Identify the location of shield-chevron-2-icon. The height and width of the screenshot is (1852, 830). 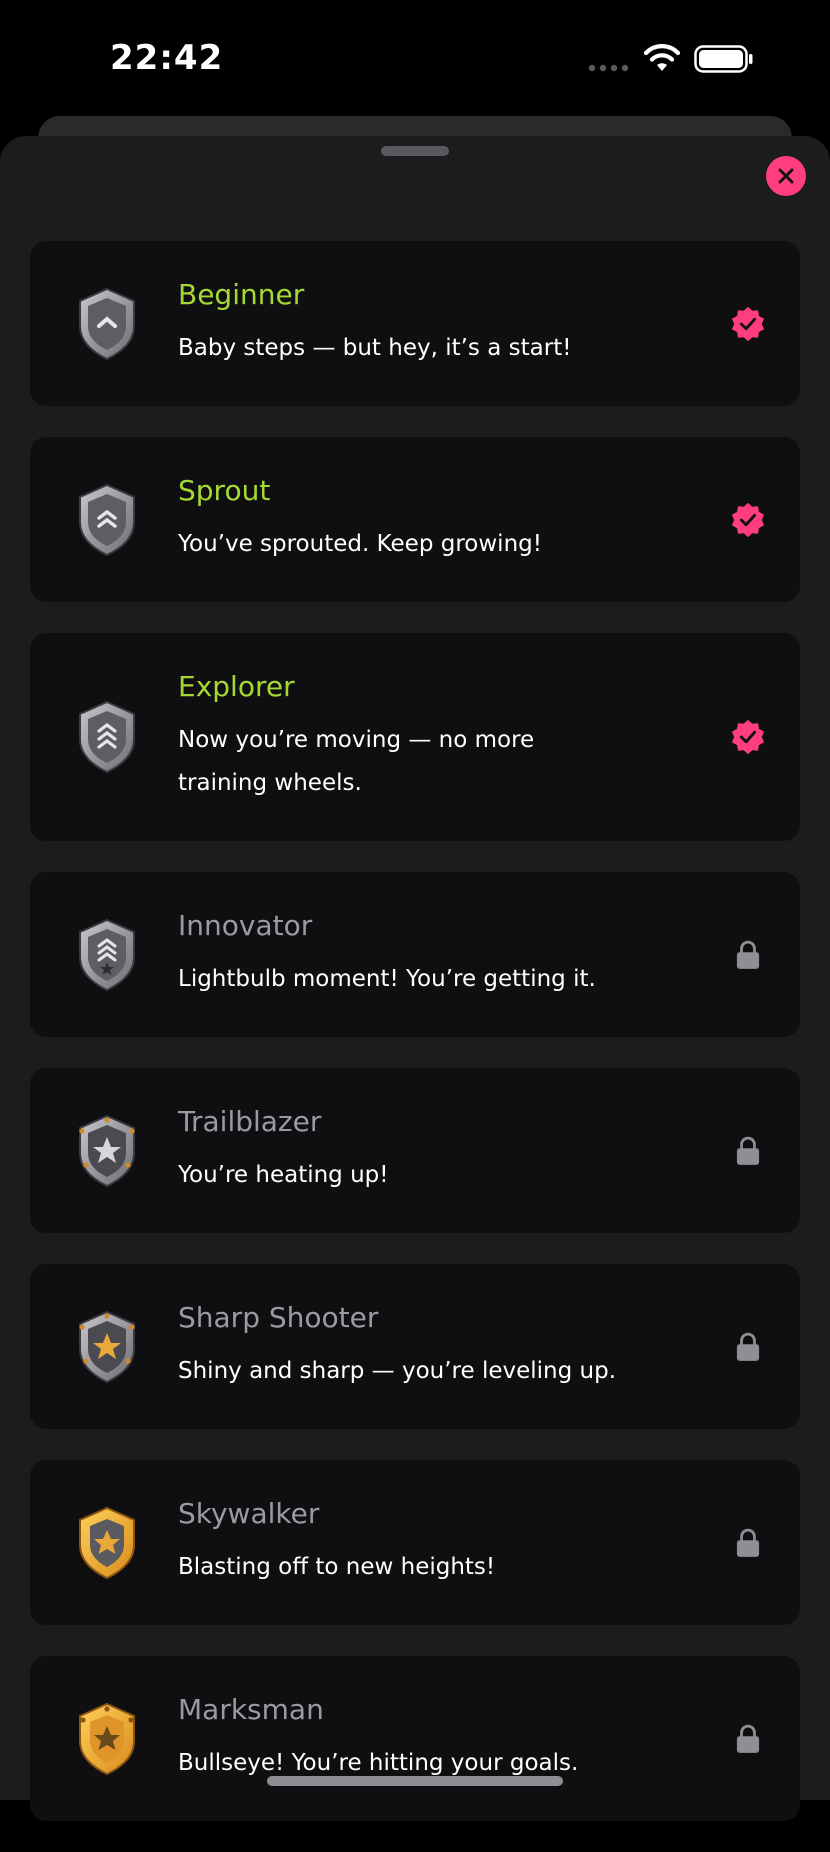
(107, 519).